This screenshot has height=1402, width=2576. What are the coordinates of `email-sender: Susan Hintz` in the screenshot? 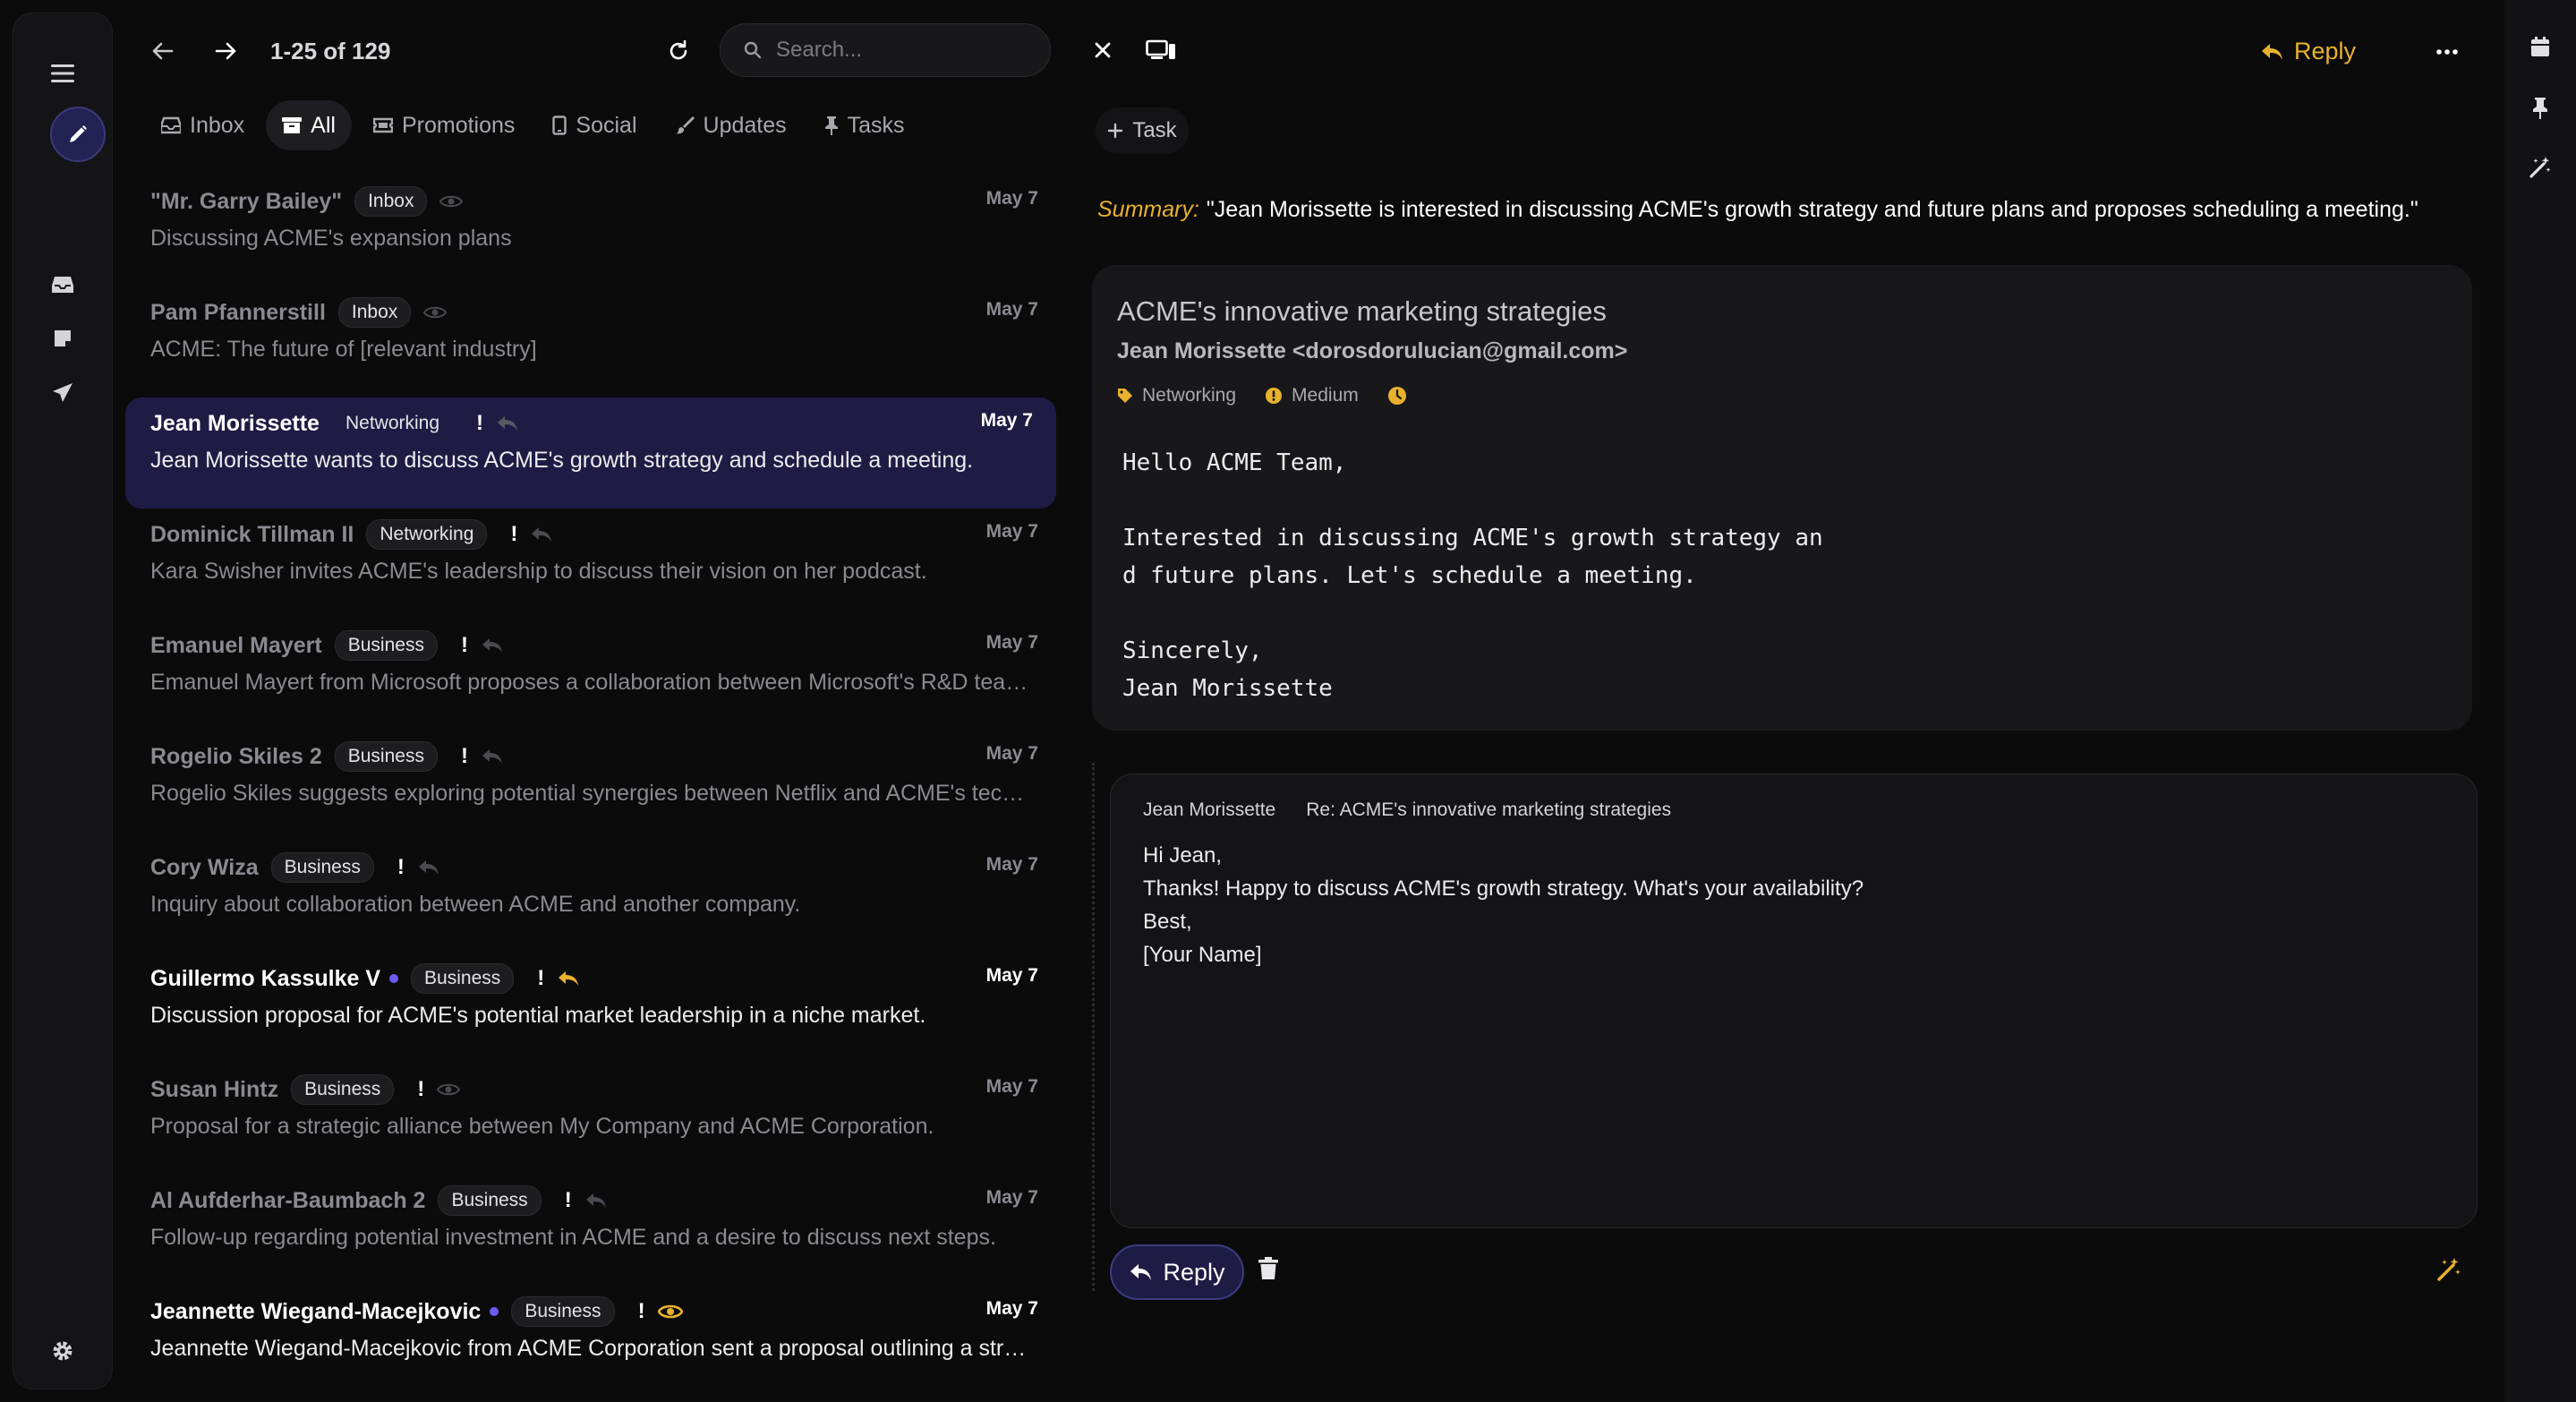 It's located at (214, 1089).